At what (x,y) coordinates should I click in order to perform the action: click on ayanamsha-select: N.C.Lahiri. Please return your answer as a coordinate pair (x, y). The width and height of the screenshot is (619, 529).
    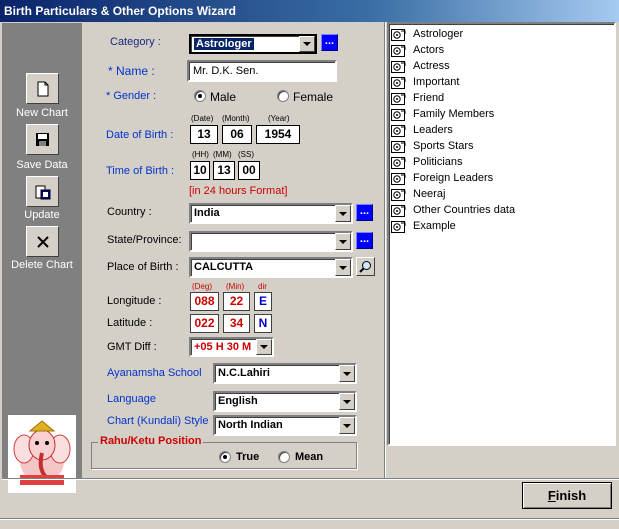
    Looking at the image, I should click on (285, 373).